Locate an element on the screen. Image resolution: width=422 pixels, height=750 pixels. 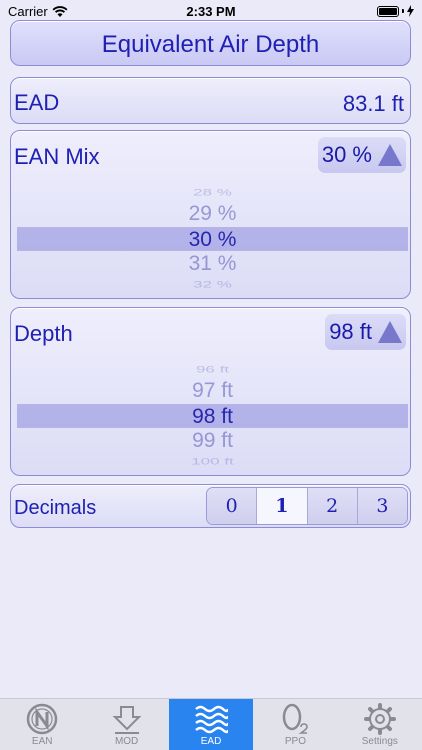
decimals-option-0: 0 is located at coordinates (232, 506).